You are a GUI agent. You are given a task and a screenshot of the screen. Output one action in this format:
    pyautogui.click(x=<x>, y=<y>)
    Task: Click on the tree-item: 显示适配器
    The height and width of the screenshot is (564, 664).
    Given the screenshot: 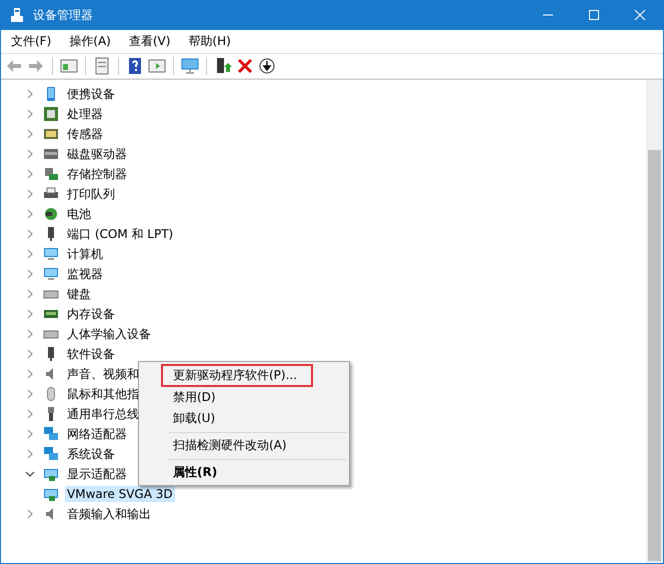 What is the action you would take?
    pyautogui.click(x=97, y=474)
    